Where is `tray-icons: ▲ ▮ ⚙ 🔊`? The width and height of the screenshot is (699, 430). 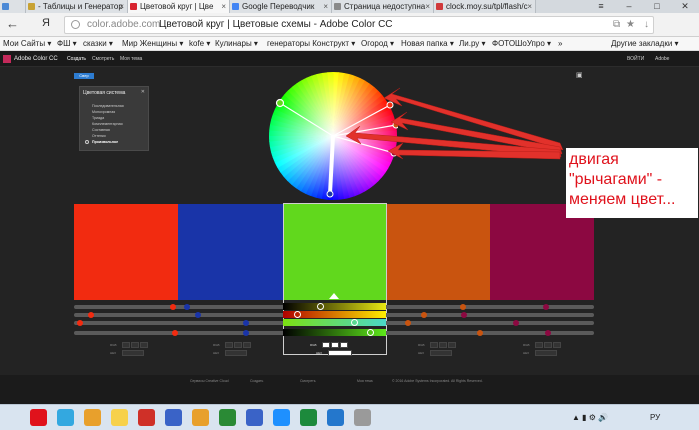 tray-icons: ▲ ▮ ⚙ 🔊 is located at coordinates (590, 417).